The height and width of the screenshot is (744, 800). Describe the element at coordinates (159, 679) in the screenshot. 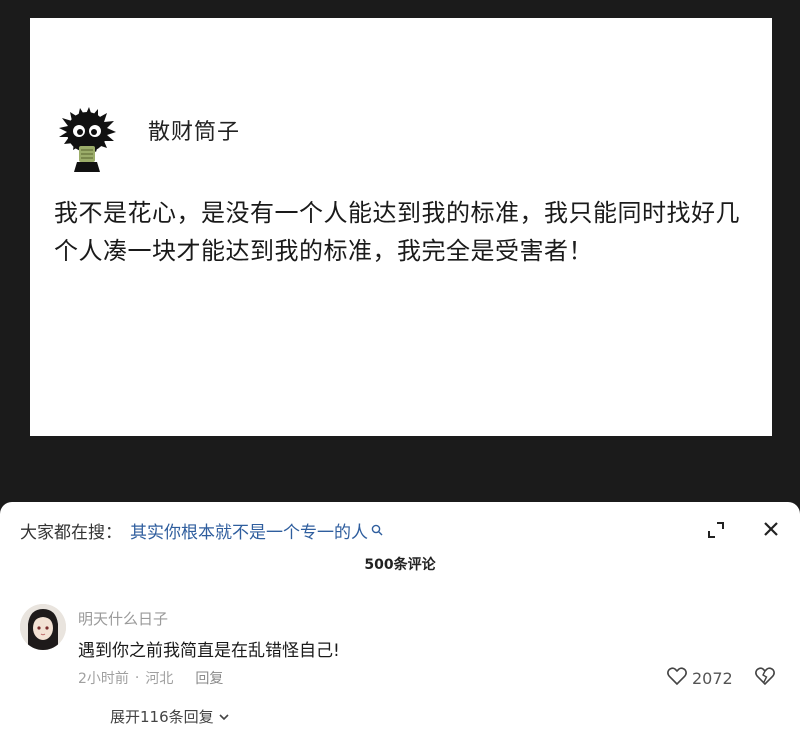

I see `comment-location: 河北` at that location.